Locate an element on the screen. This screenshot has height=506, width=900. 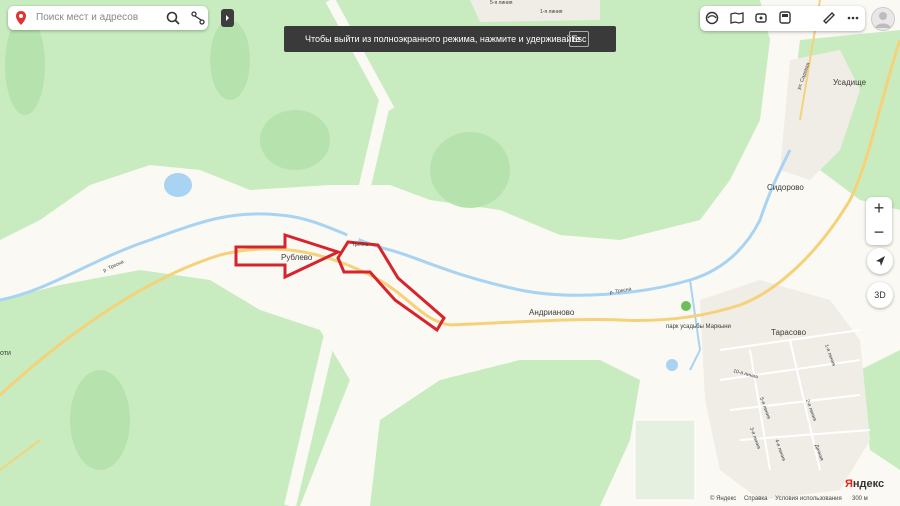
3d-button: 3D is located at coordinates (880, 295).